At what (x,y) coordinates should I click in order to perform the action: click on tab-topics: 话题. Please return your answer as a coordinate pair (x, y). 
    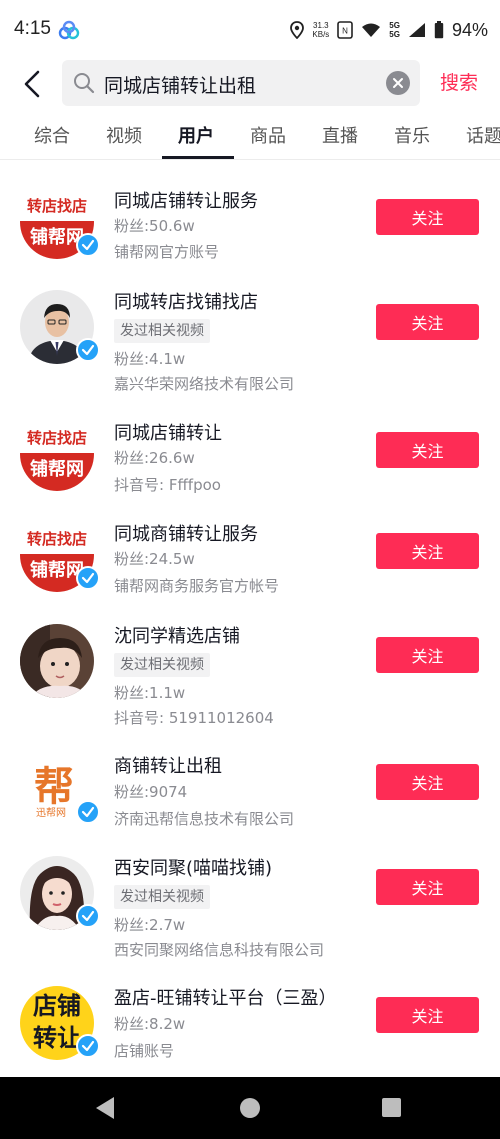
    Looking at the image, I should click on (483, 135).